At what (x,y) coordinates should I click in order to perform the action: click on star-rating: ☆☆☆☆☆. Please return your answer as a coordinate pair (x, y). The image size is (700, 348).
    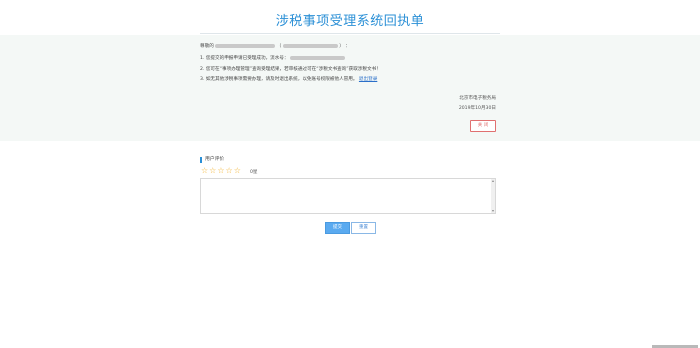
    Looking at the image, I should click on (221, 170).